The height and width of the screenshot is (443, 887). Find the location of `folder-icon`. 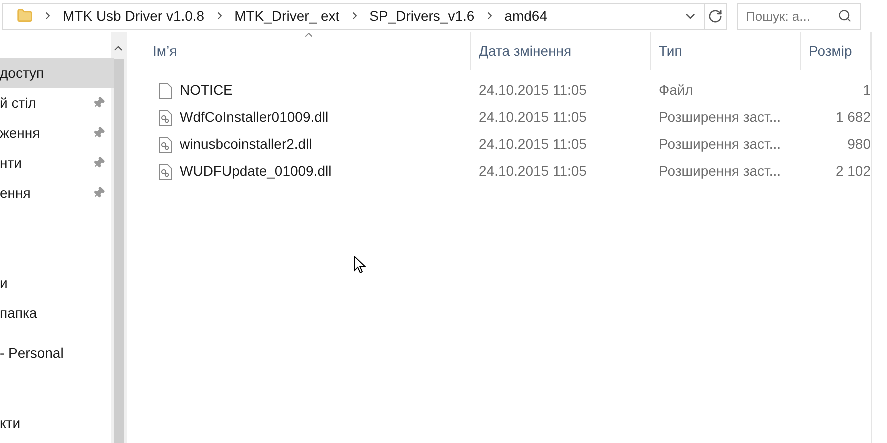

folder-icon is located at coordinates (25, 16).